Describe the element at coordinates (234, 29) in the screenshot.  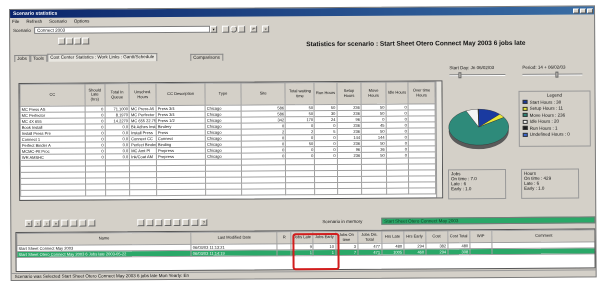
I see `globe-icon` at that location.